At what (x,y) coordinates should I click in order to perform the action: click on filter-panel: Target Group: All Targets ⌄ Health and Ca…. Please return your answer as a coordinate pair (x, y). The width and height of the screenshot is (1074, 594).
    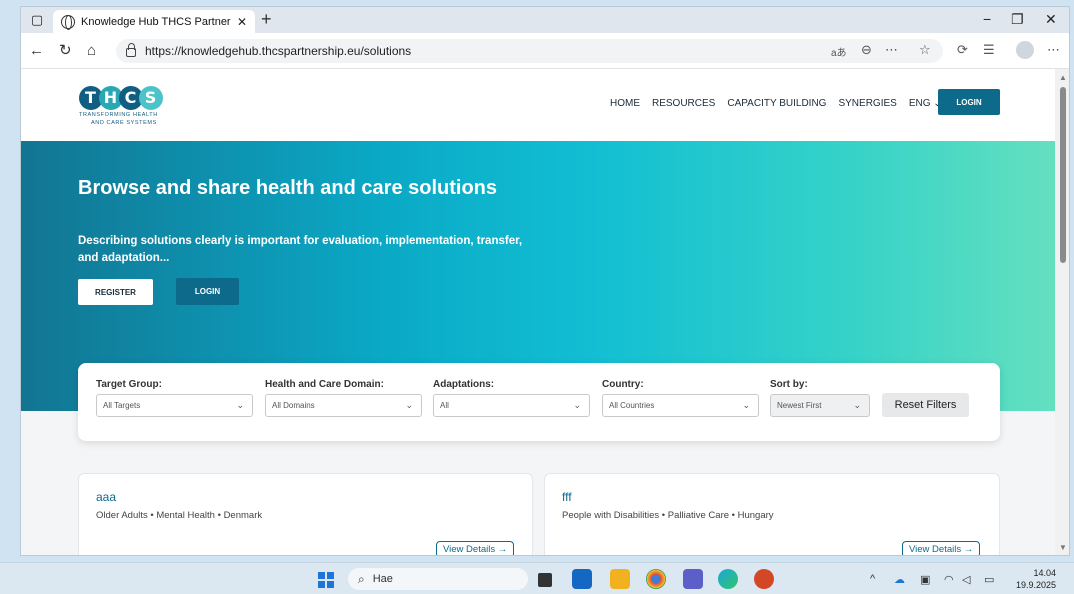
    Looking at the image, I should click on (539, 402).